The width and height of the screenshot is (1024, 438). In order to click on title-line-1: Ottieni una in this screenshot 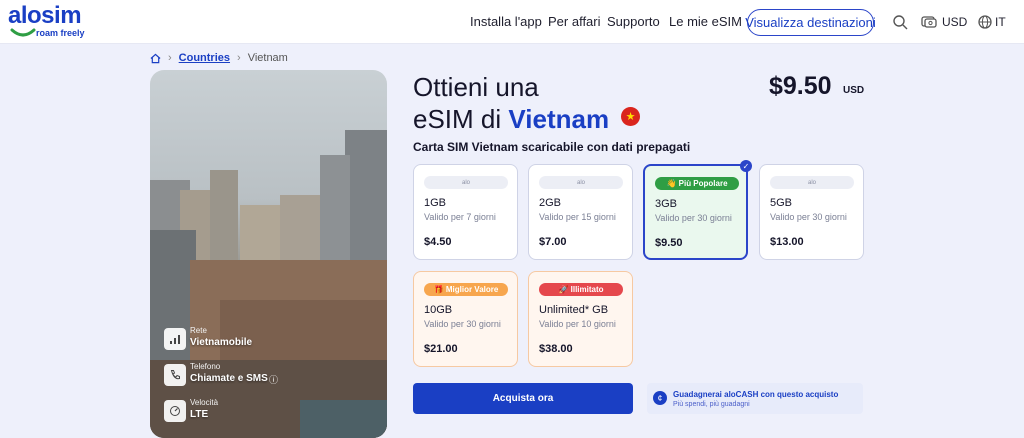, I will do `click(476, 87)`.